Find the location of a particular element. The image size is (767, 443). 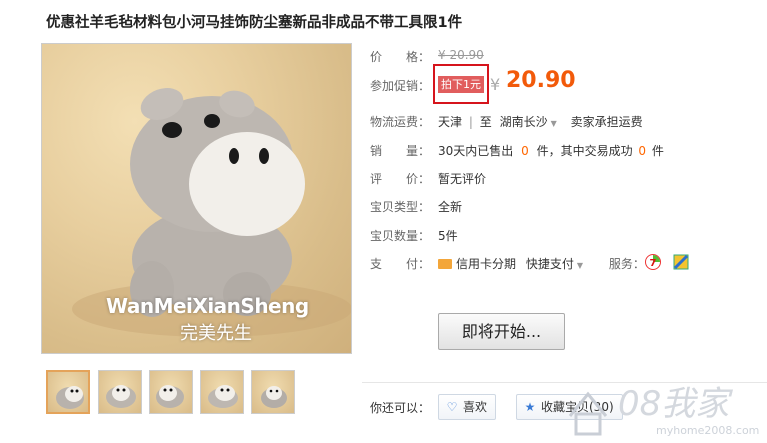

promo-label: 参加促销： is located at coordinates (400, 86).